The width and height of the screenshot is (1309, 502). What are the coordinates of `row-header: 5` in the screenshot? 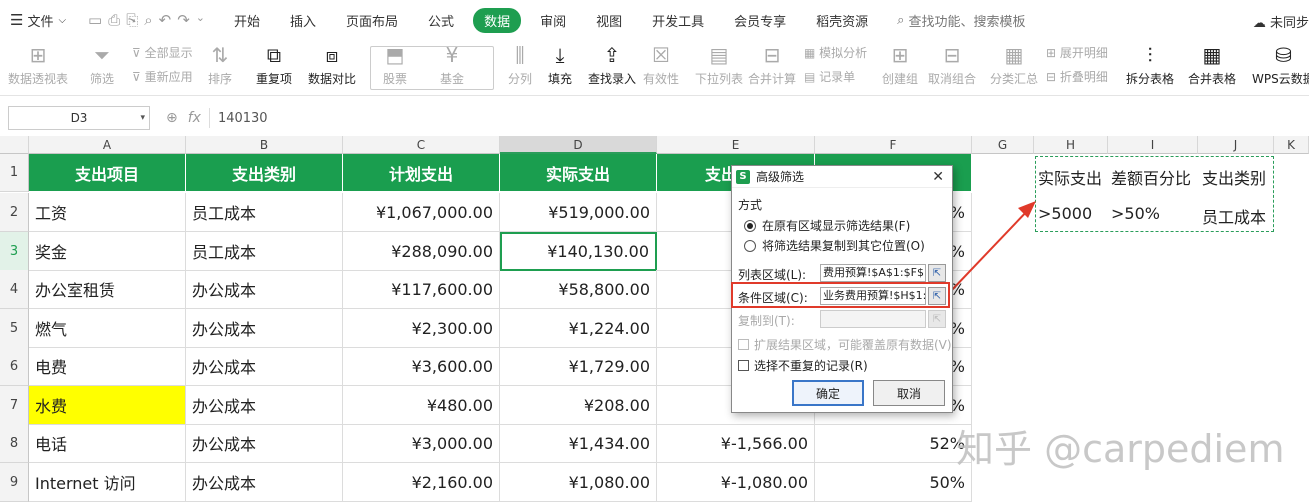 It's located at (14, 328).